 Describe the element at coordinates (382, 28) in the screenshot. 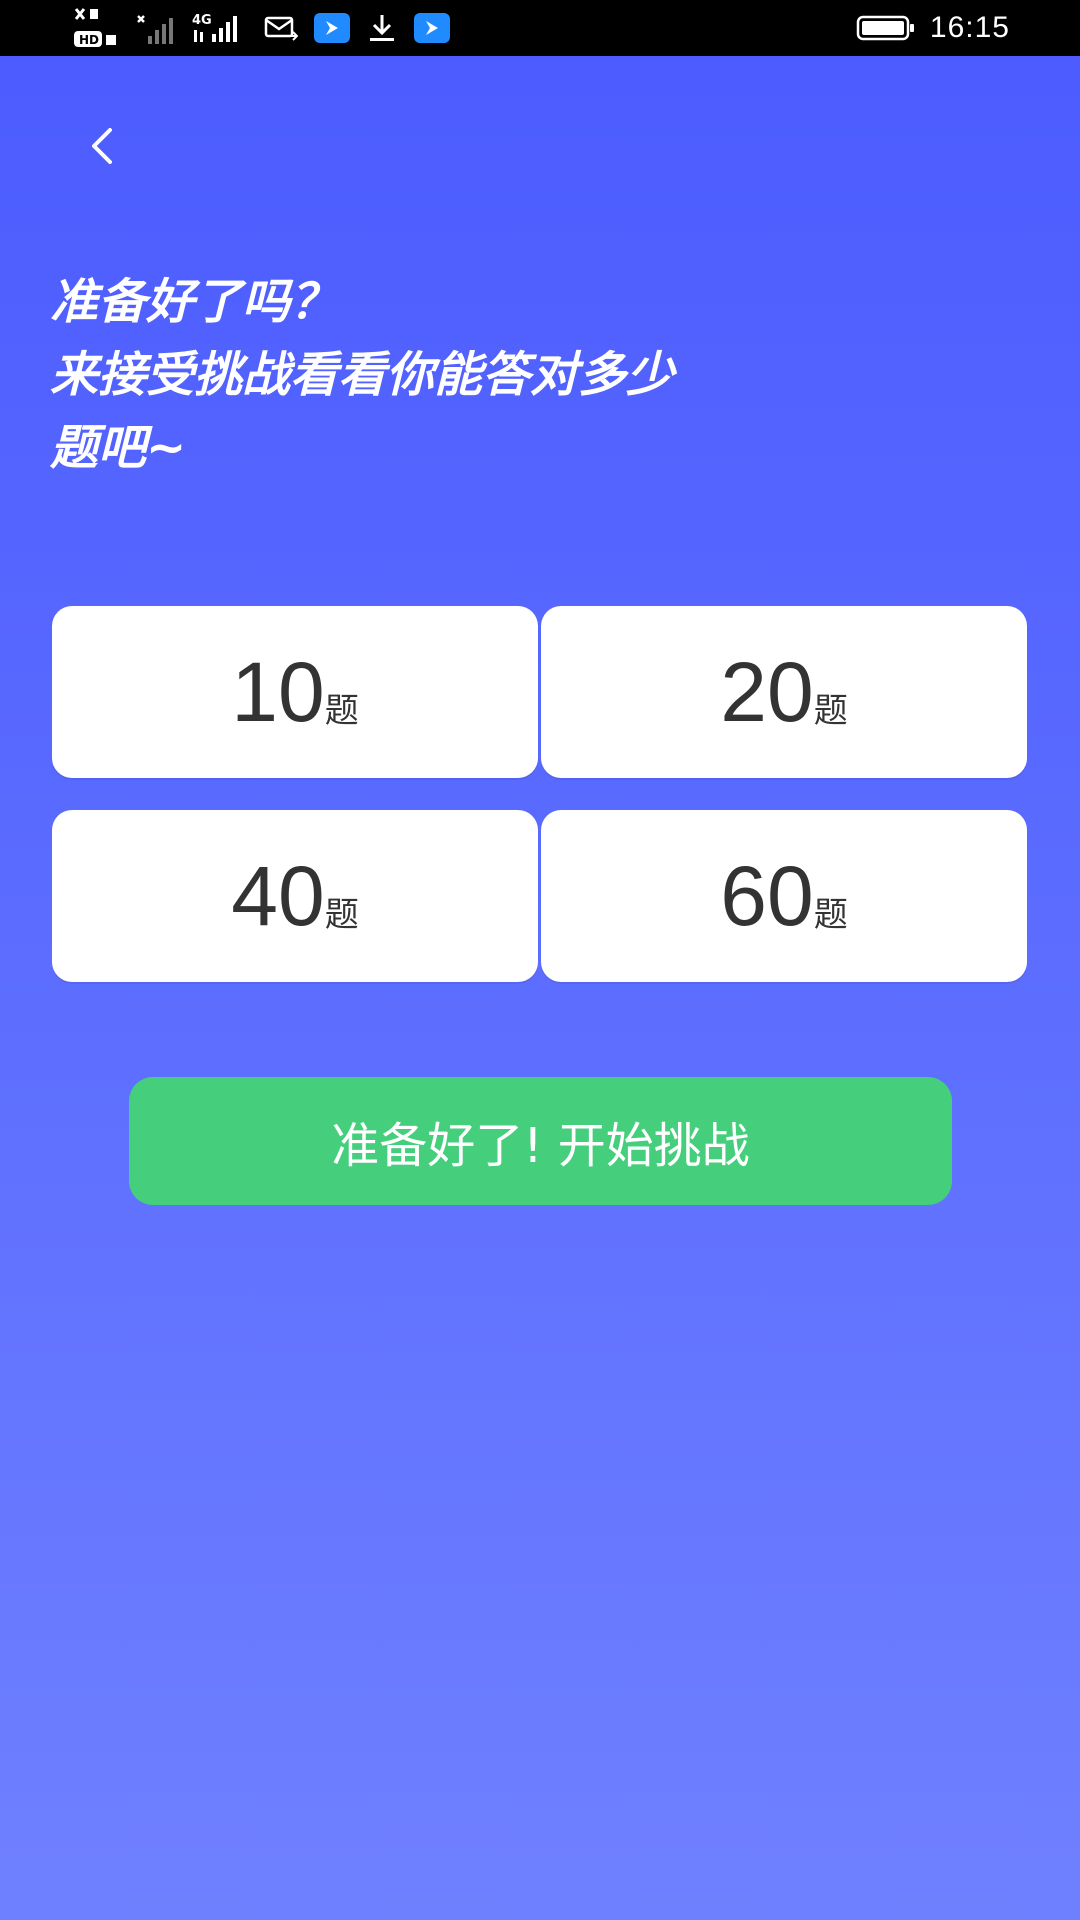

I see `download-icon` at that location.